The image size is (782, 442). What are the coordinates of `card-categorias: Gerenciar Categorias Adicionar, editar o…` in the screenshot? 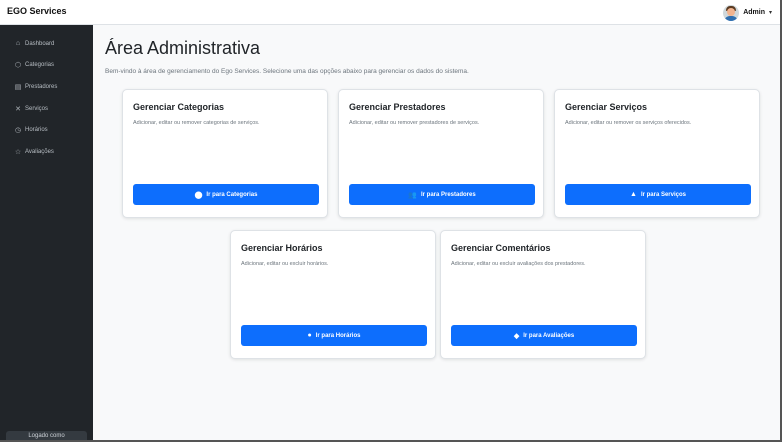 It's located at (225, 153).